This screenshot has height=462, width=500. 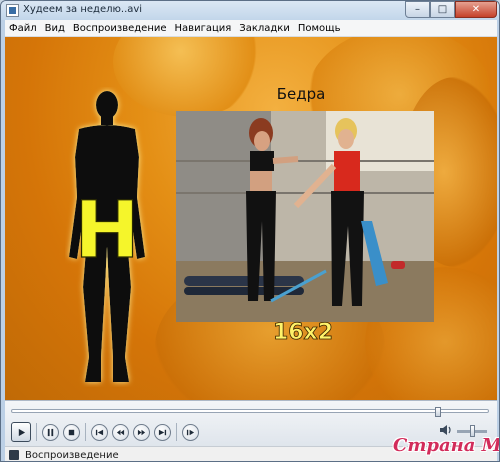 I want to click on body-silhouette: Н, so click(x=107, y=236).